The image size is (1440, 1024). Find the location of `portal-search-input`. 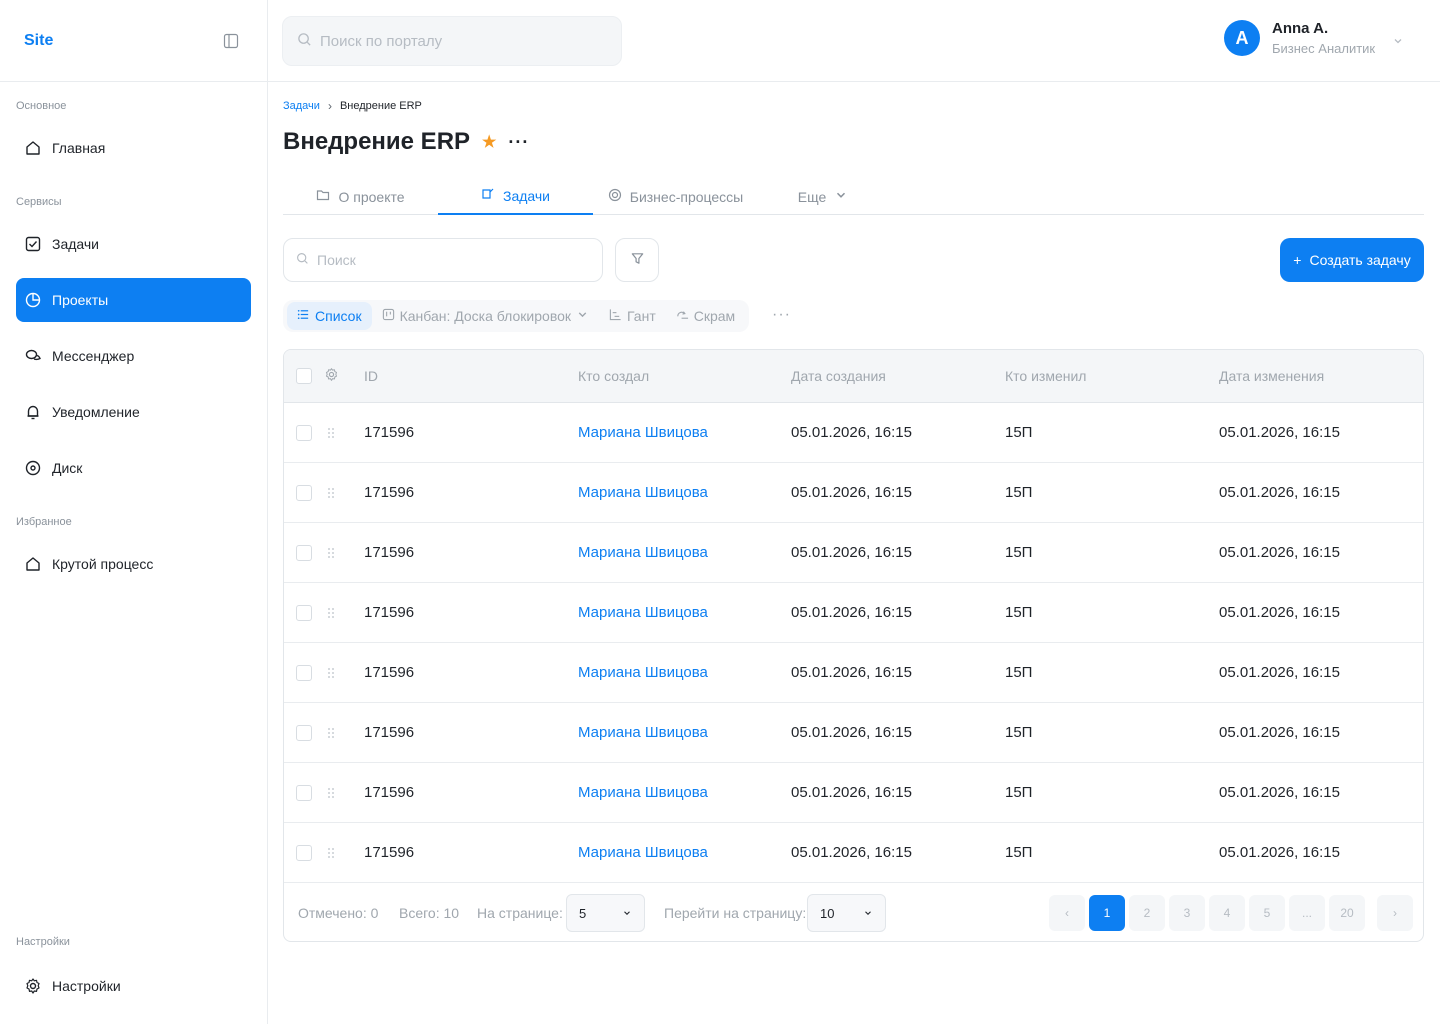

portal-search-input is located at coordinates (460, 41).